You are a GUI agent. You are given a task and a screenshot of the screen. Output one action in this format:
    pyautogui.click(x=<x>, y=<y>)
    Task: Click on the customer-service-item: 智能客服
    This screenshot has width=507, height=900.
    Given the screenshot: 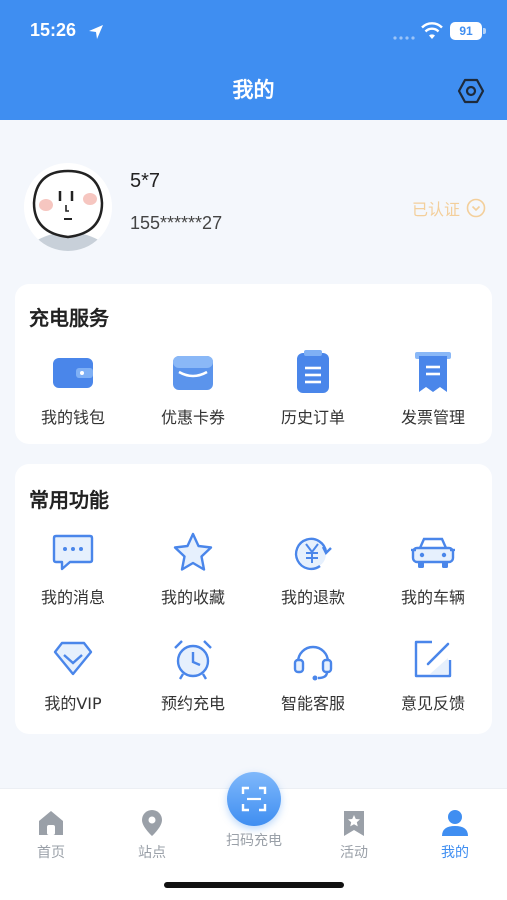 What is the action you would take?
    pyautogui.click(x=313, y=675)
    